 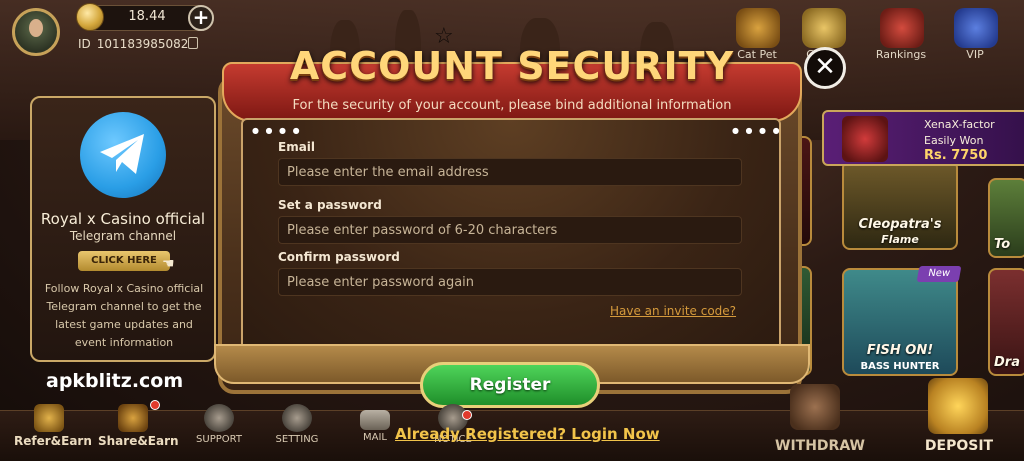 I want to click on password-label: Set a password, so click(x=330, y=205).